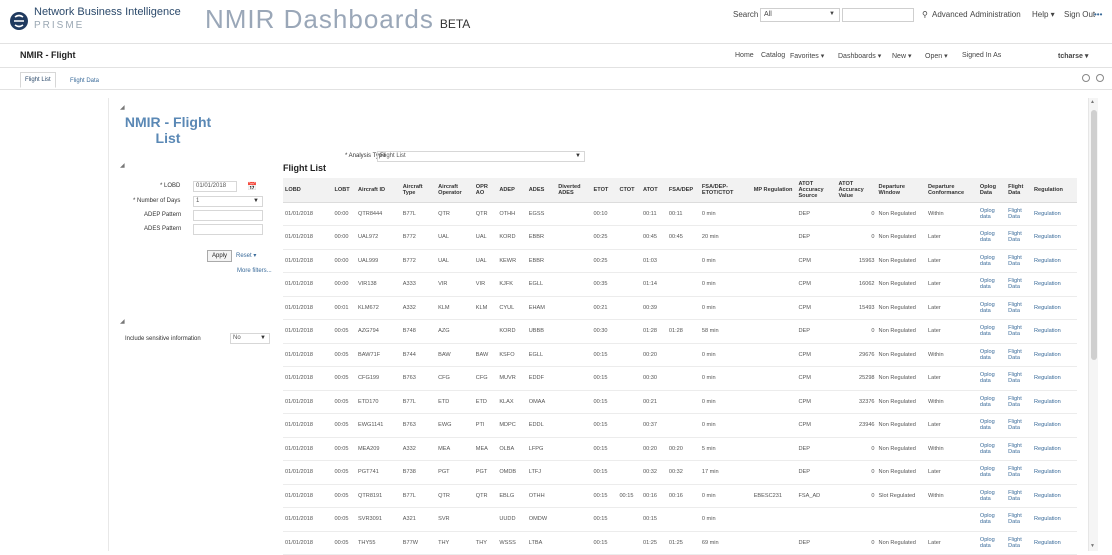  What do you see at coordinates (1100, 78) in the screenshot?
I see `page-options-icon` at bounding box center [1100, 78].